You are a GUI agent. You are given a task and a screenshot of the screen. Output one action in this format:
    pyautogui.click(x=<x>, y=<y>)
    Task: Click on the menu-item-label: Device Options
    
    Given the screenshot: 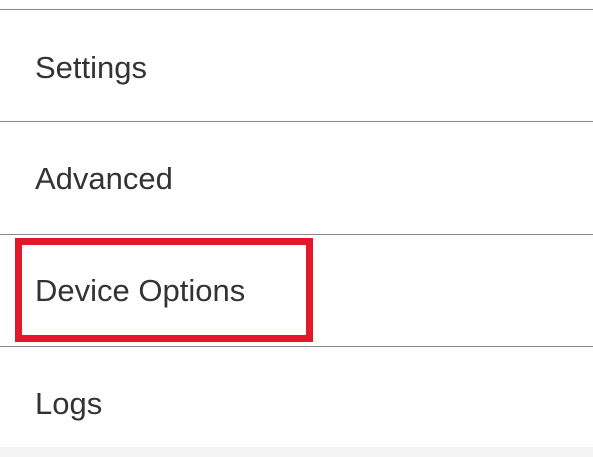 What is the action you would take?
    pyautogui.click(x=140, y=290)
    